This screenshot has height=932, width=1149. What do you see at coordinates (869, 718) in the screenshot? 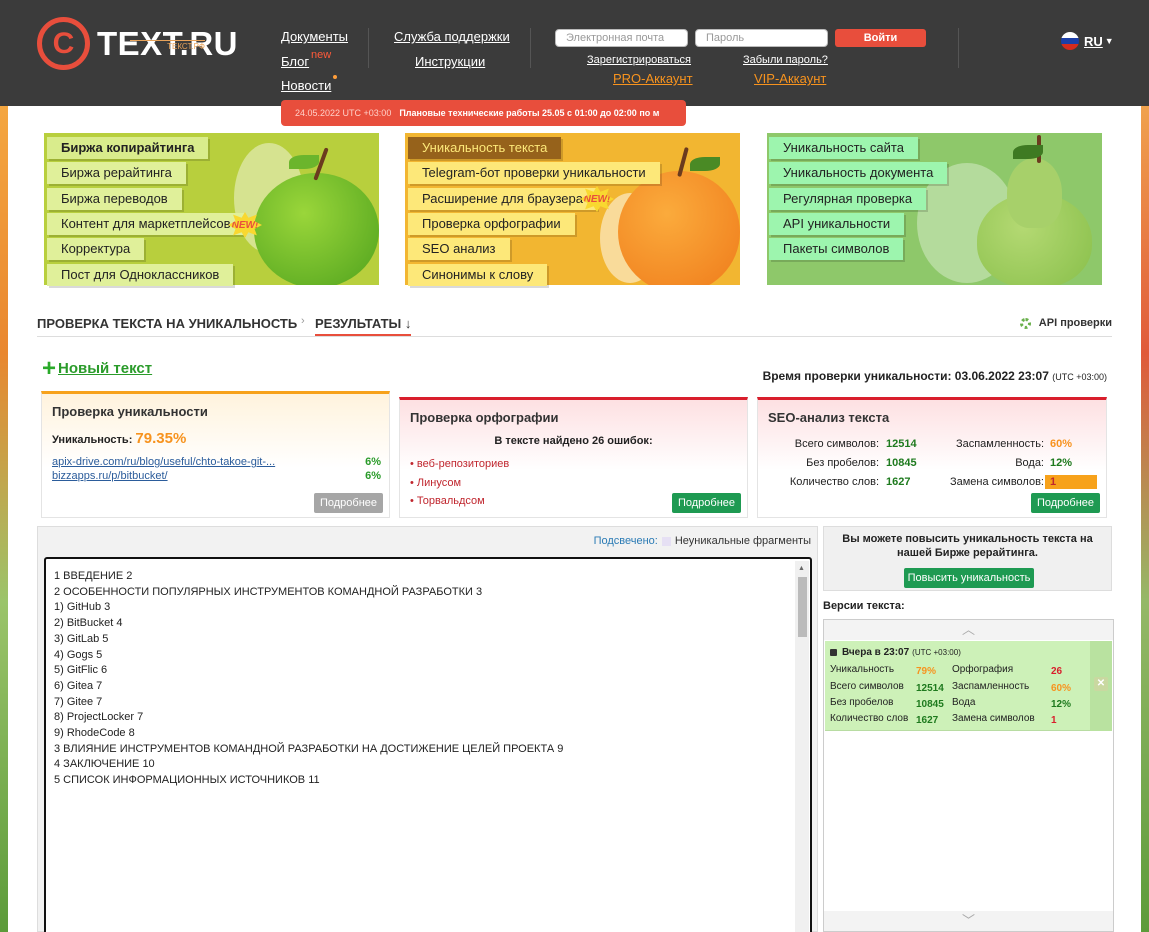
I see `version-words-label: Количество слов` at bounding box center [869, 718].